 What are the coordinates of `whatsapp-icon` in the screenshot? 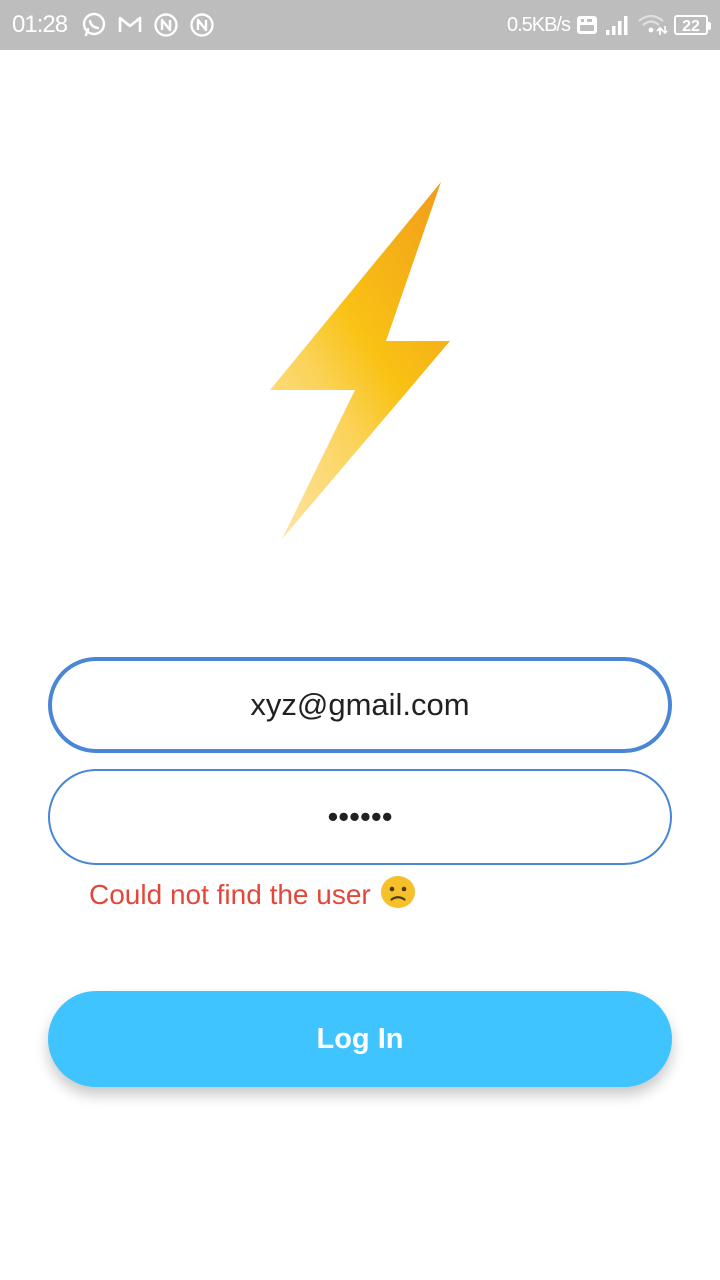 It's located at (94, 25).